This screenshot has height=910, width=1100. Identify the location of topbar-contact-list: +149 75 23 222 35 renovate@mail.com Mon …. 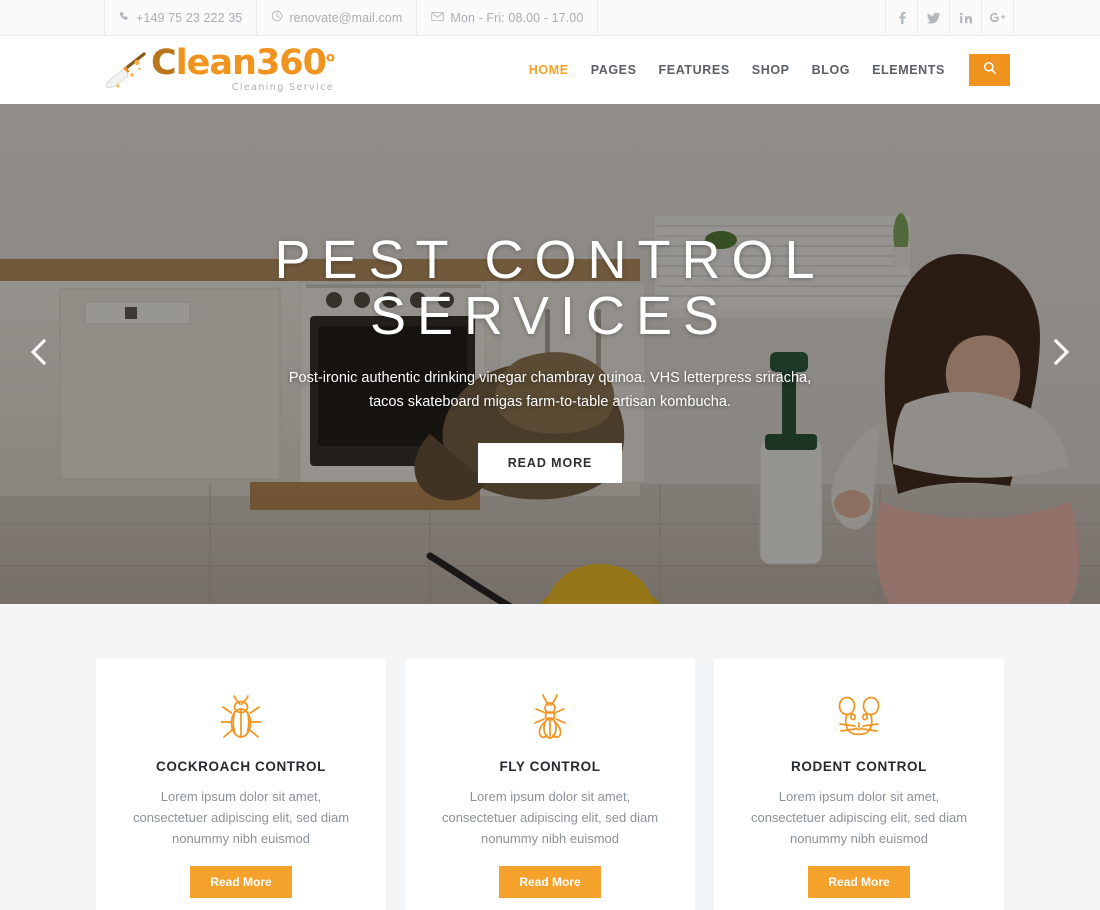
(351, 17).